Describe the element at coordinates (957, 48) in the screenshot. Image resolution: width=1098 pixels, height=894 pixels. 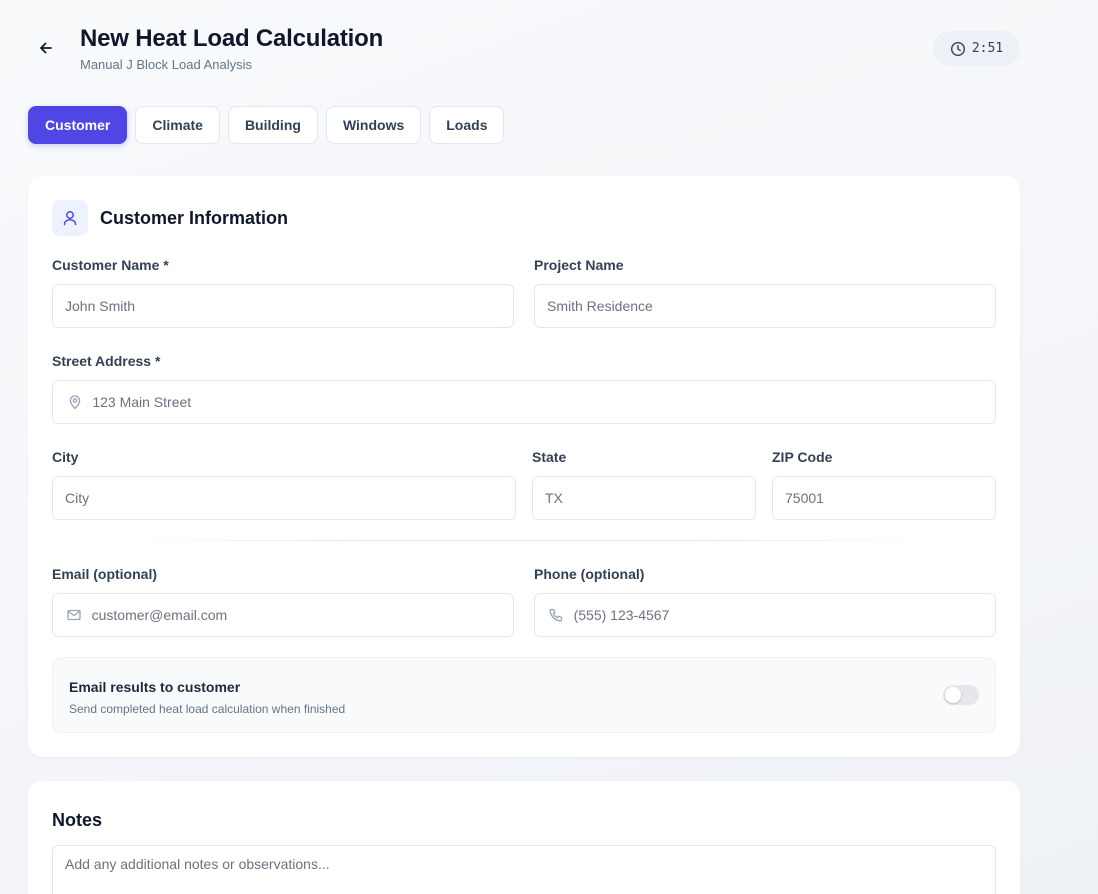
I see `clock-icon` at that location.